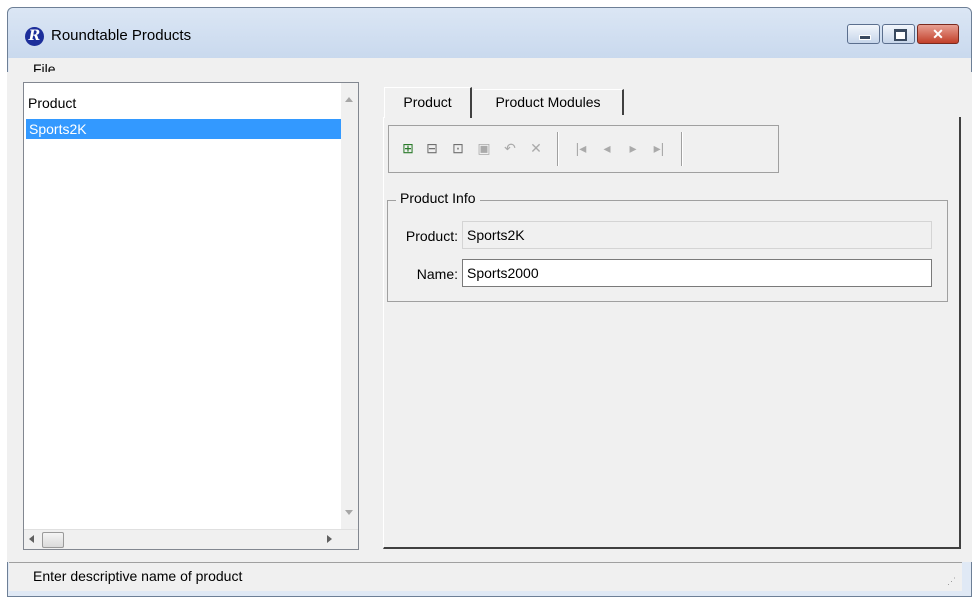 Image resolution: width=978 pixels, height=601 pixels. What do you see at coordinates (121, 35) in the screenshot?
I see `window-title: Roundtable Products` at bounding box center [121, 35].